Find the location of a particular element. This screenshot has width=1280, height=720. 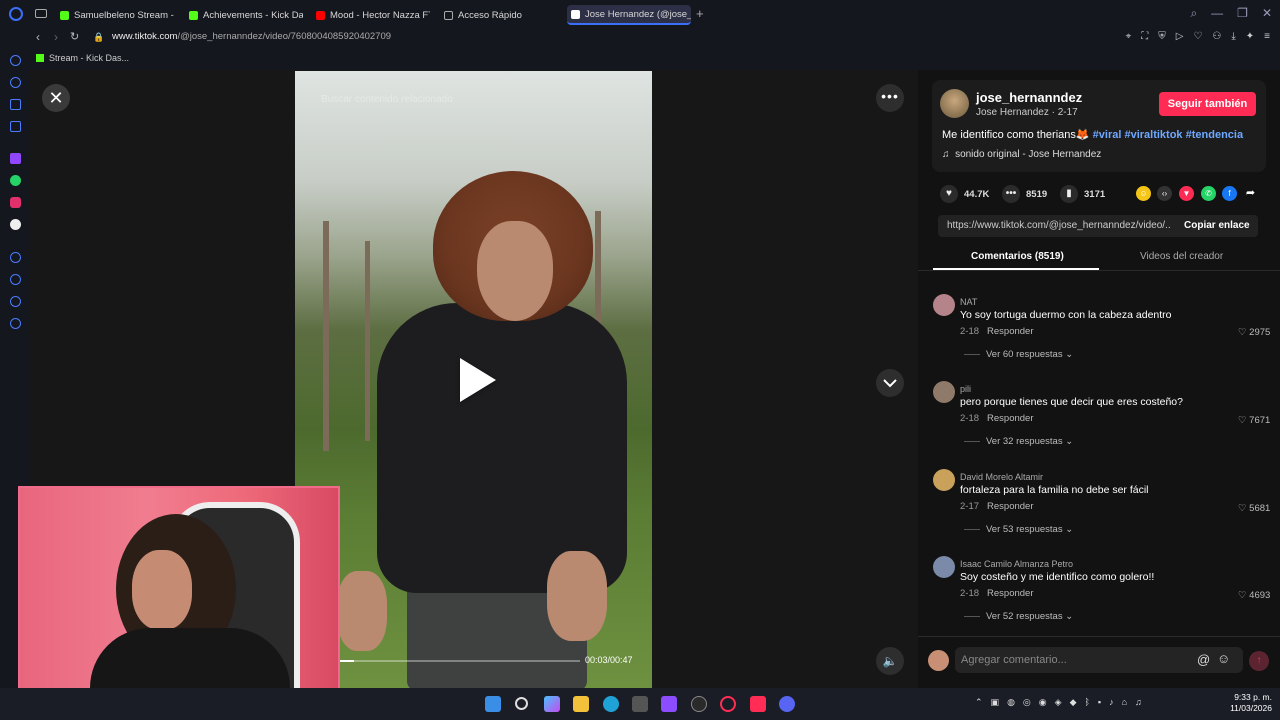

tiktok-icon is located at coordinates (15, 224).